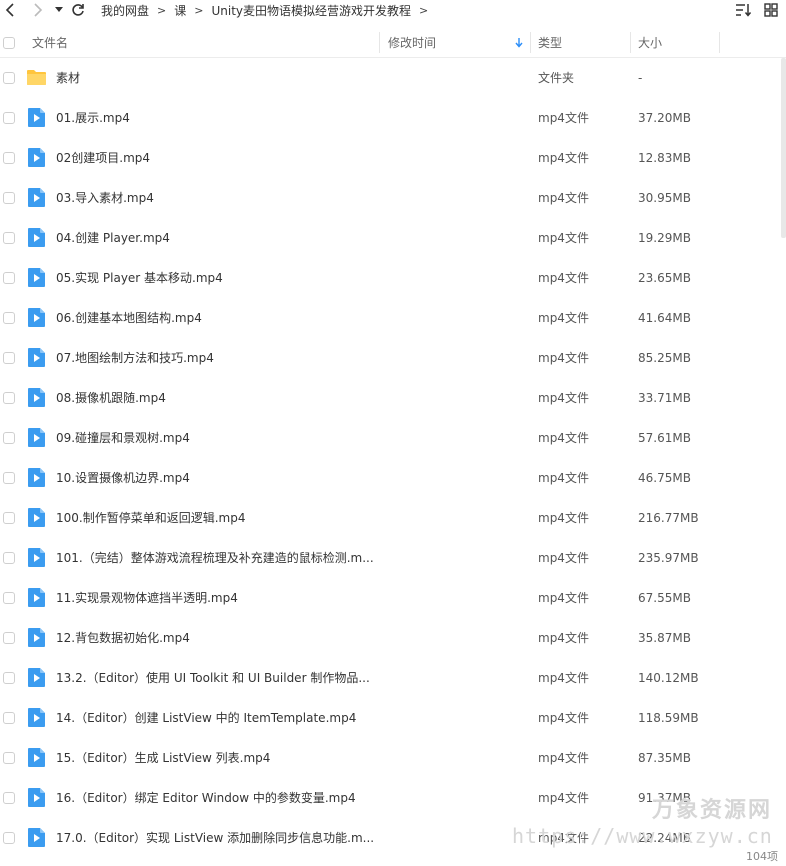 Image resolution: width=786 pixels, height=866 pixels. I want to click on breadcrumb-item: 我的网盘, so click(125, 10).